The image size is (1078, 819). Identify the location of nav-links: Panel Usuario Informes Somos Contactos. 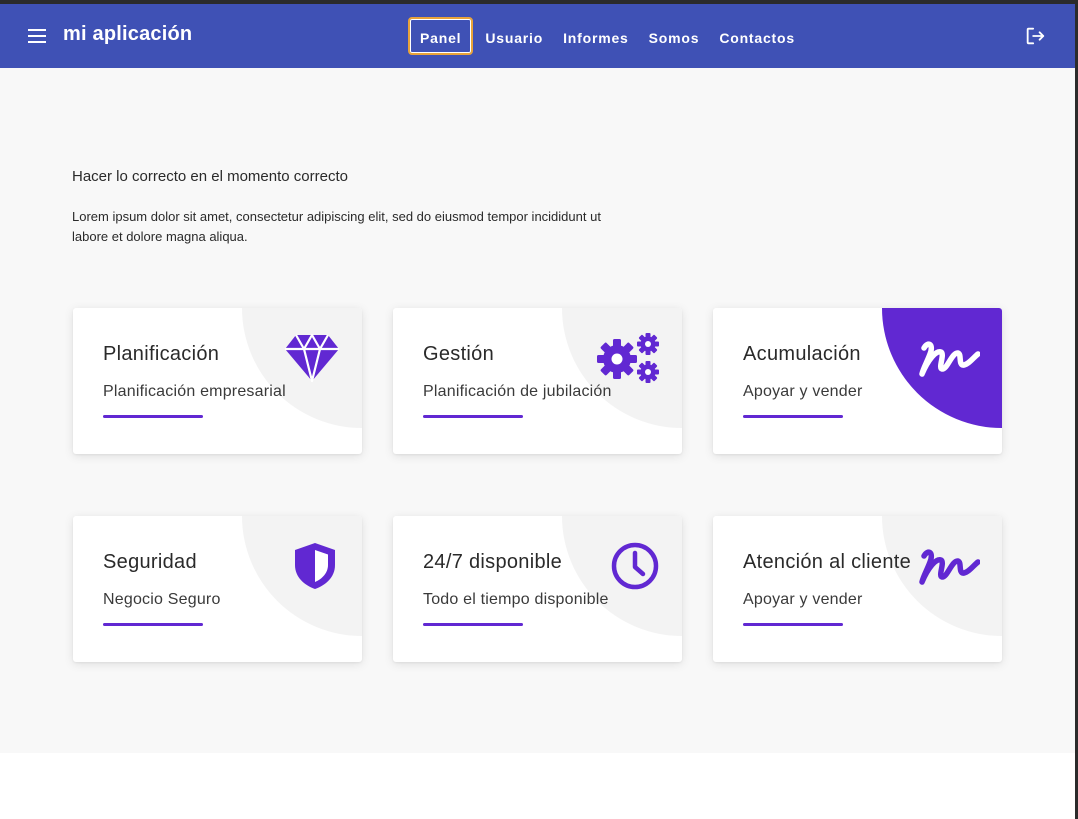
(606, 36).